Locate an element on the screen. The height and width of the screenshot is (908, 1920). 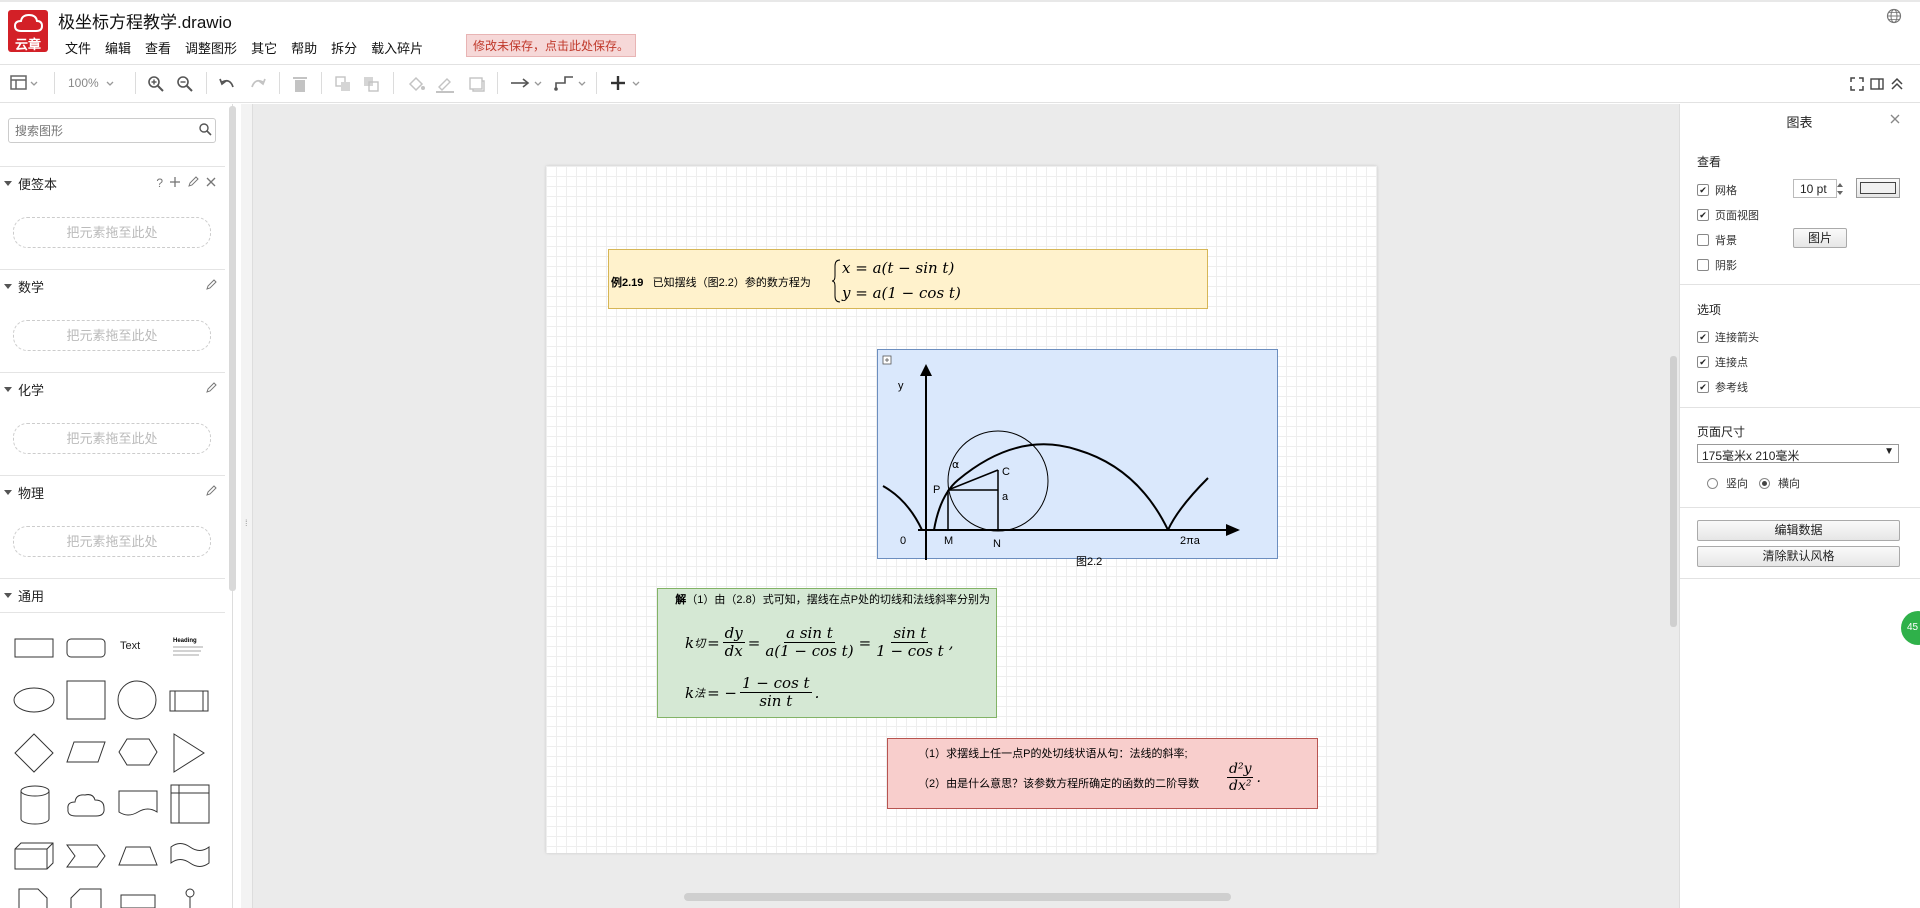
help-icon: ? is located at coordinates (159, 183).